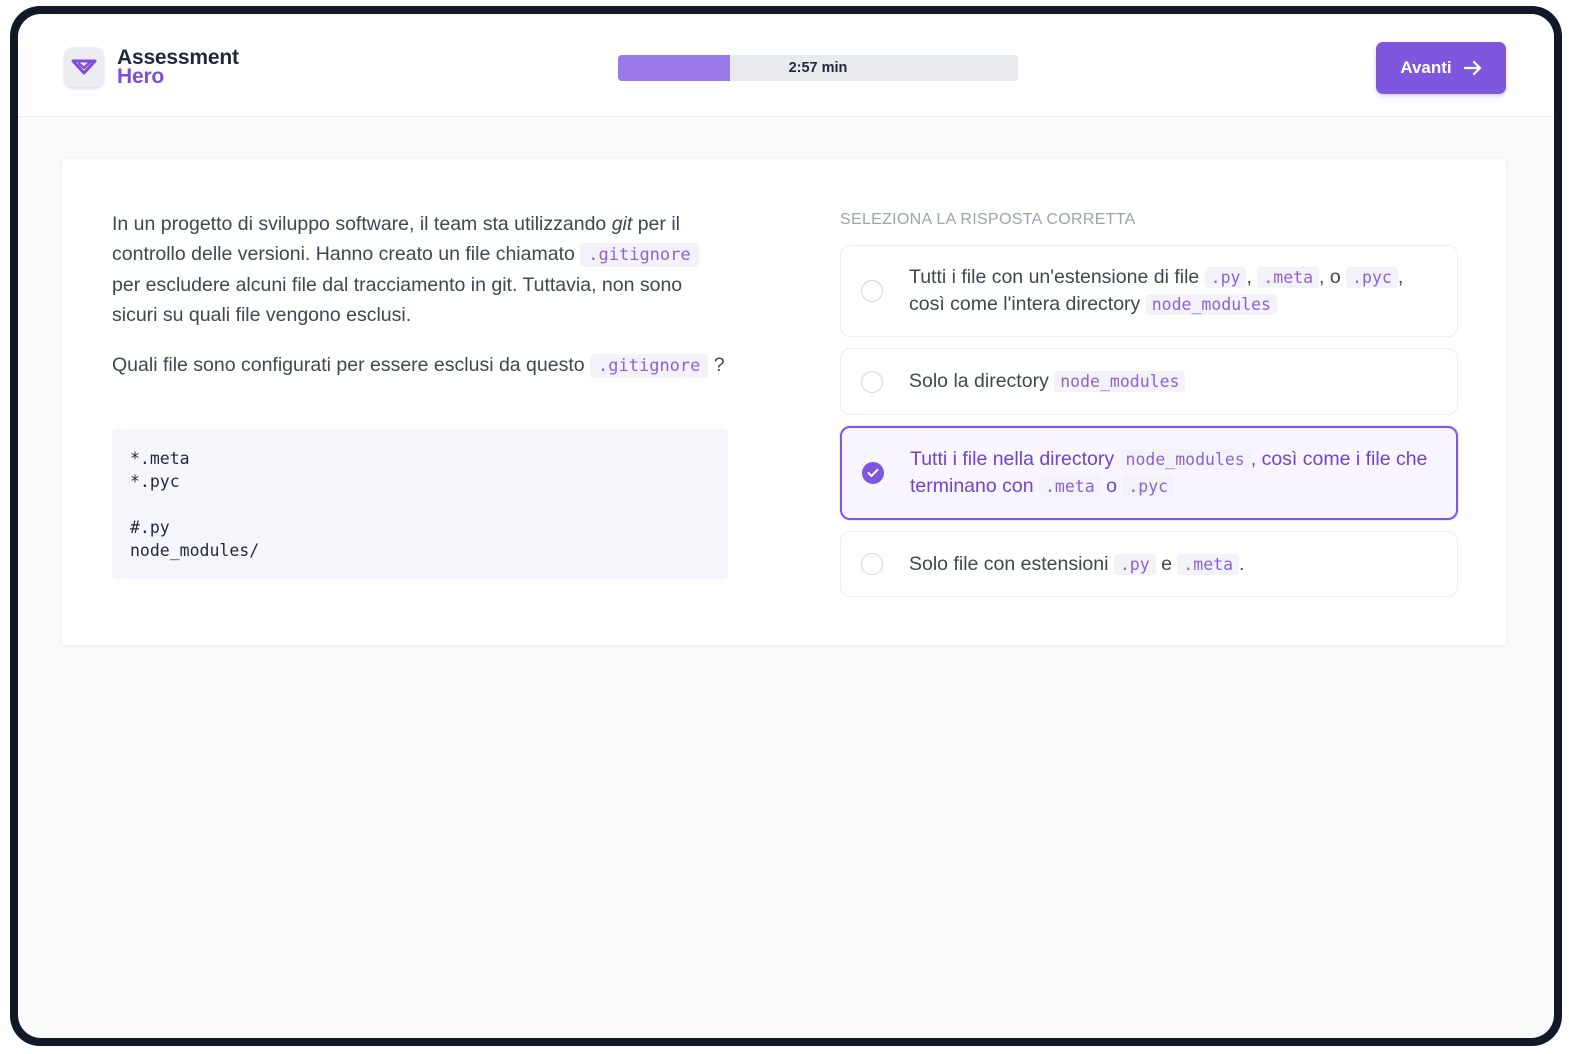 This screenshot has height=1054, width=1569. I want to click on radio-button-checked, so click(873, 473).